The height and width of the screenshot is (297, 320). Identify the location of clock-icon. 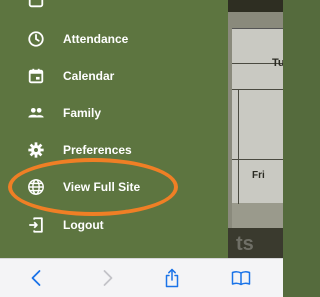
(36, 39).